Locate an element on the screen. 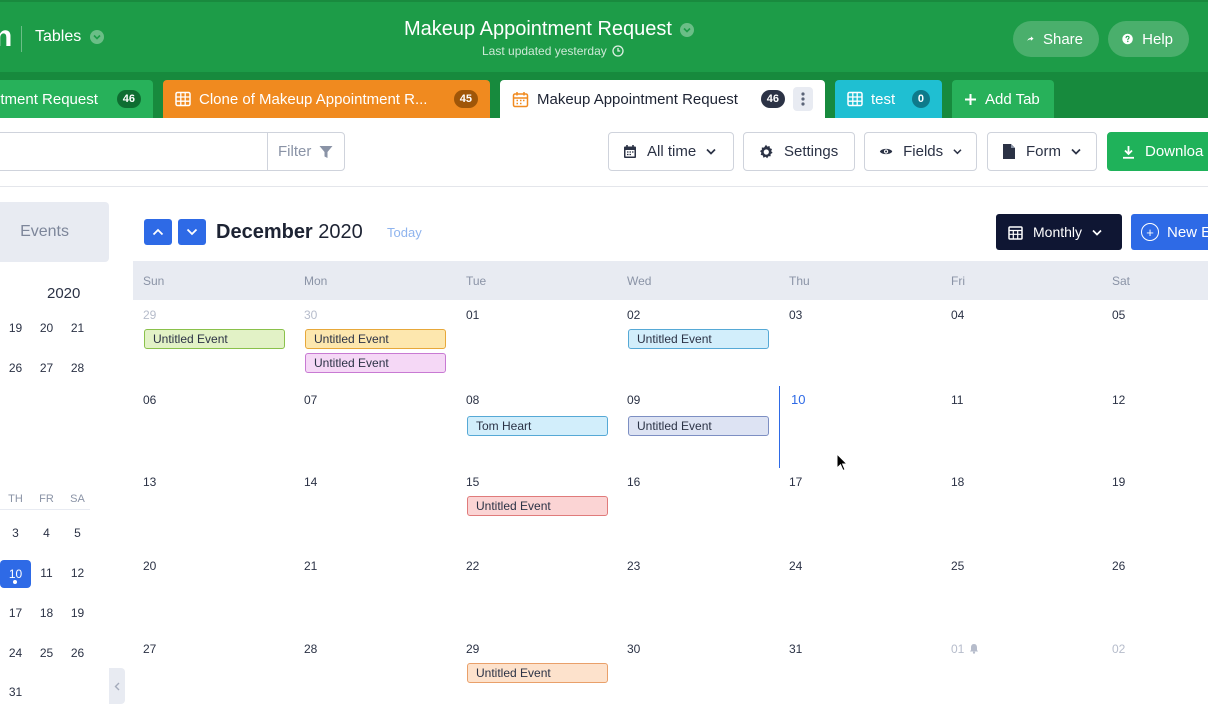  calendar-day-number: 24 is located at coordinates (795, 566).